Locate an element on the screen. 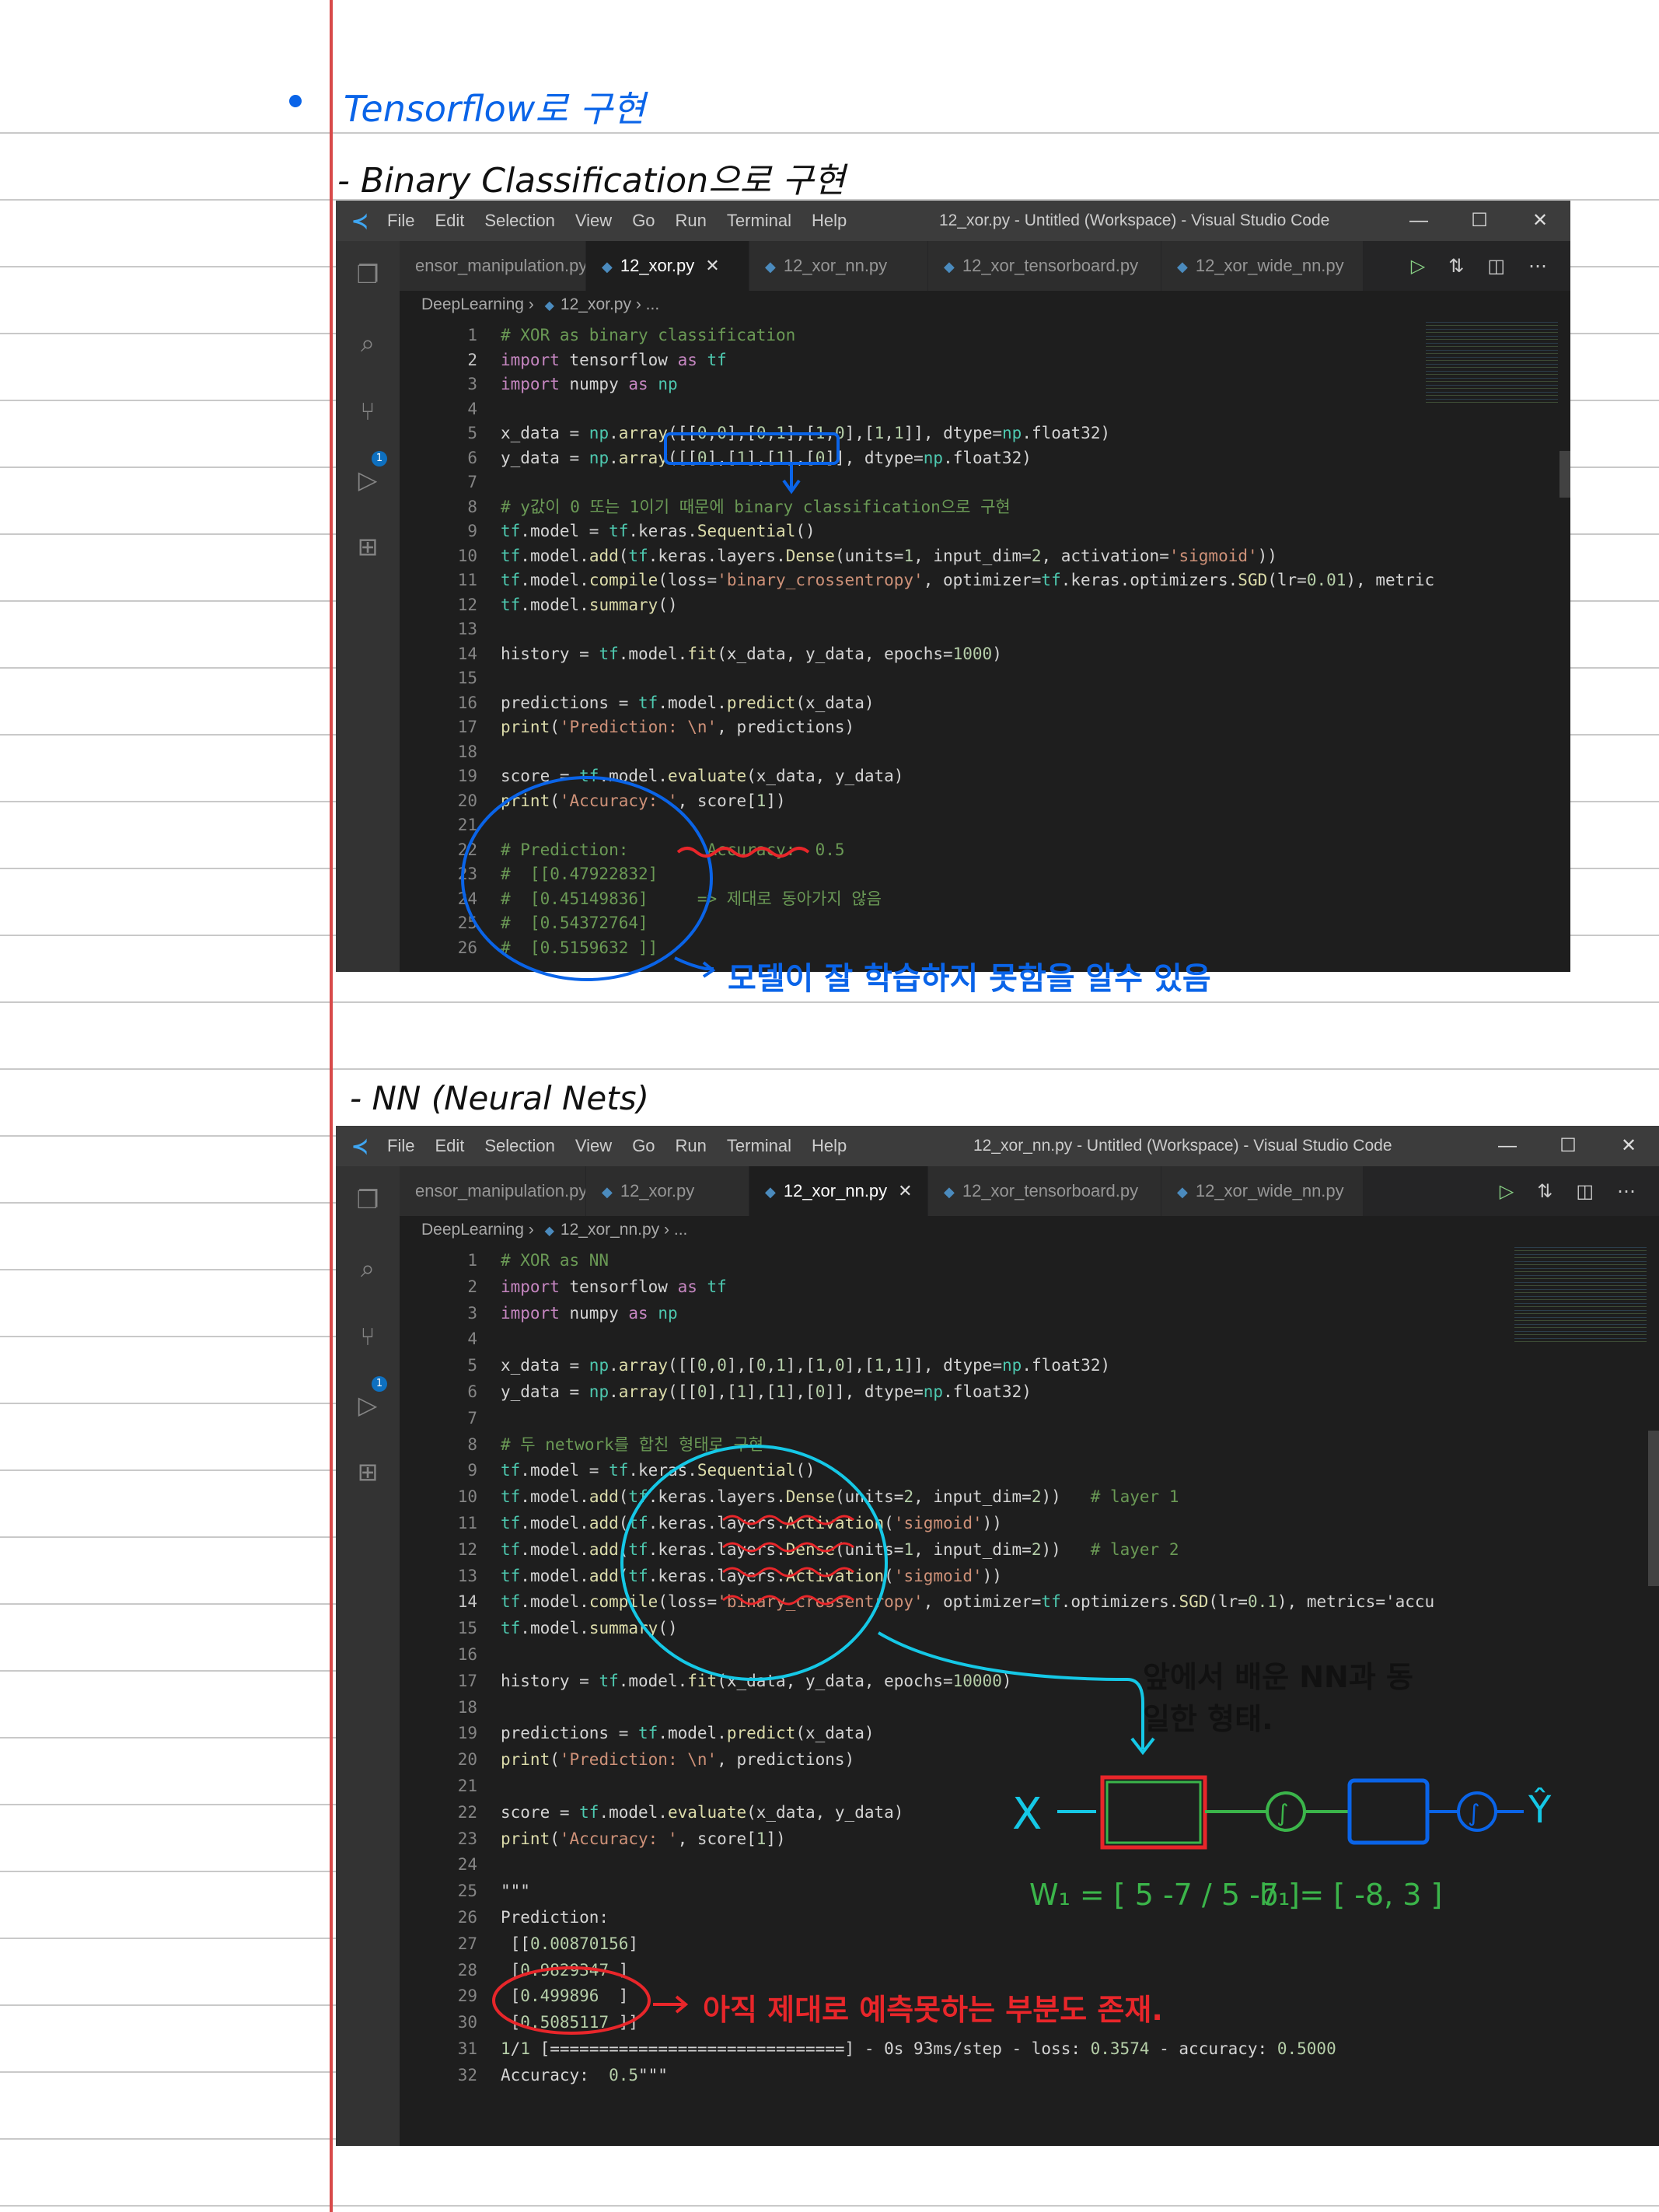 The height and width of the screenshot is (2212, 1659). layer1-box is located at coordinates (1153, 1812).